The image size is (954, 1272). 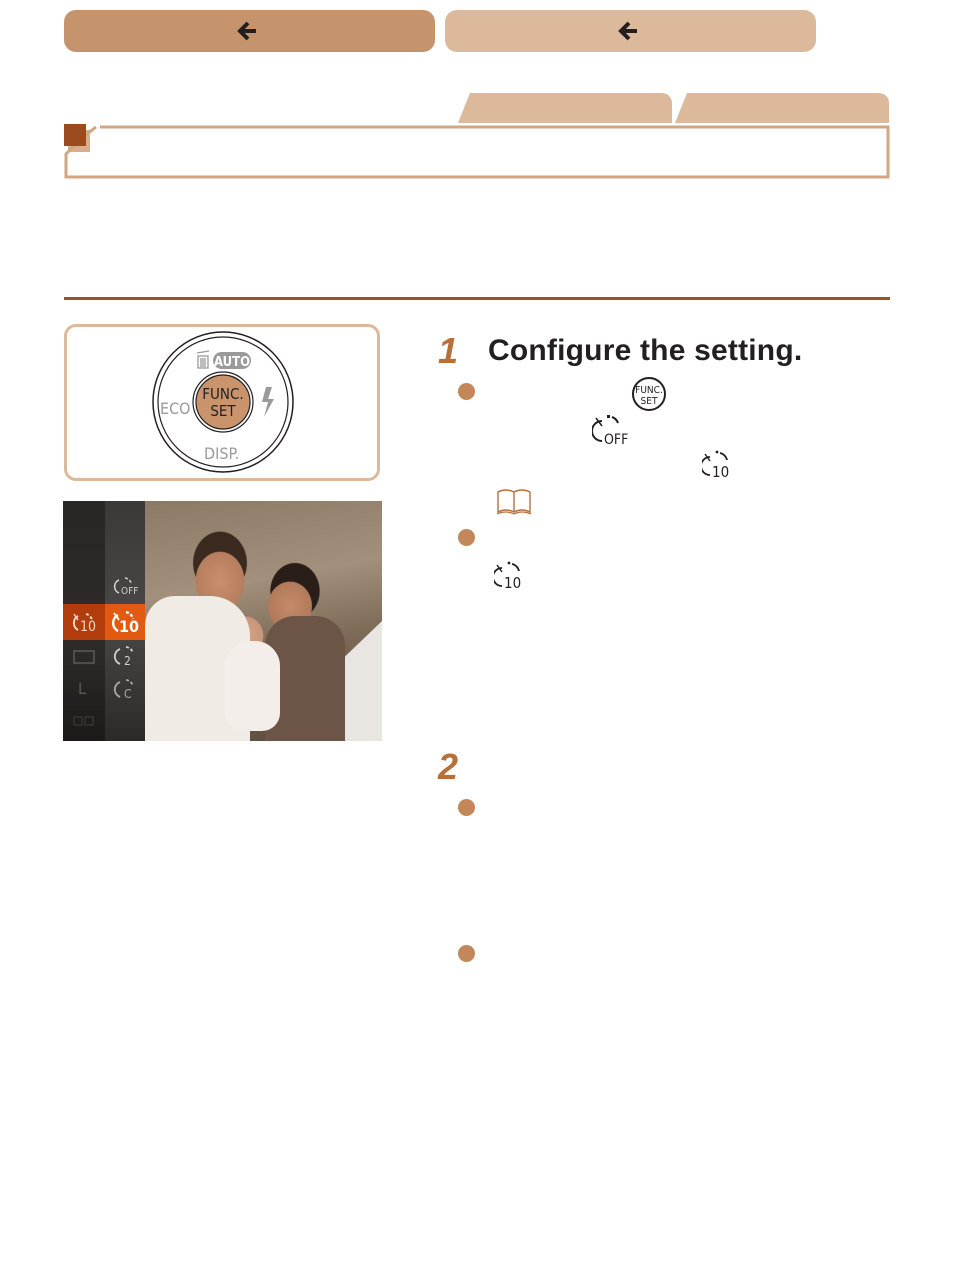 I want to click on aspect-ratio-icon, so click(x=84, y=657).